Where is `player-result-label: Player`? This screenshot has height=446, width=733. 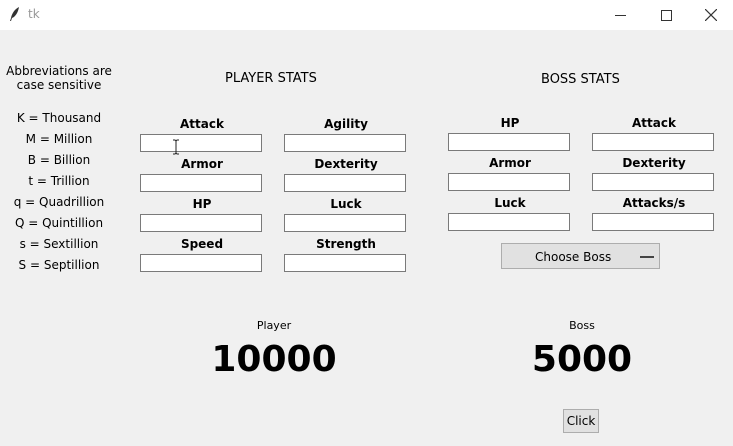 player-result-label: Player is located at coordinates (274, 325).